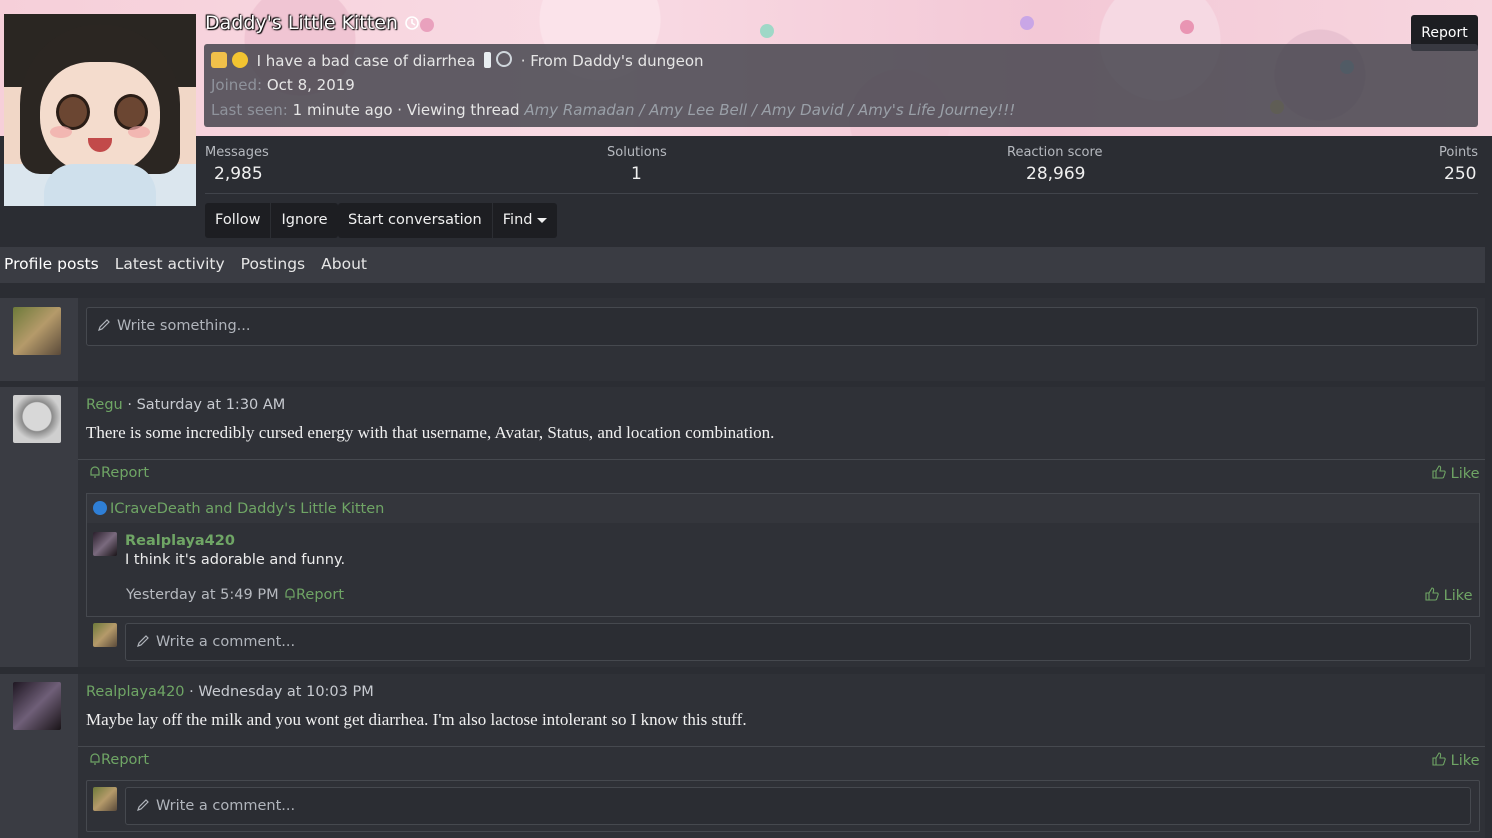  What do you see at coordinates (247, 509) in the screenshot?
I see `post-1-reactions-text: ICraveDeath and Daddy's Little Kitten` at bounding box center [247, 509].